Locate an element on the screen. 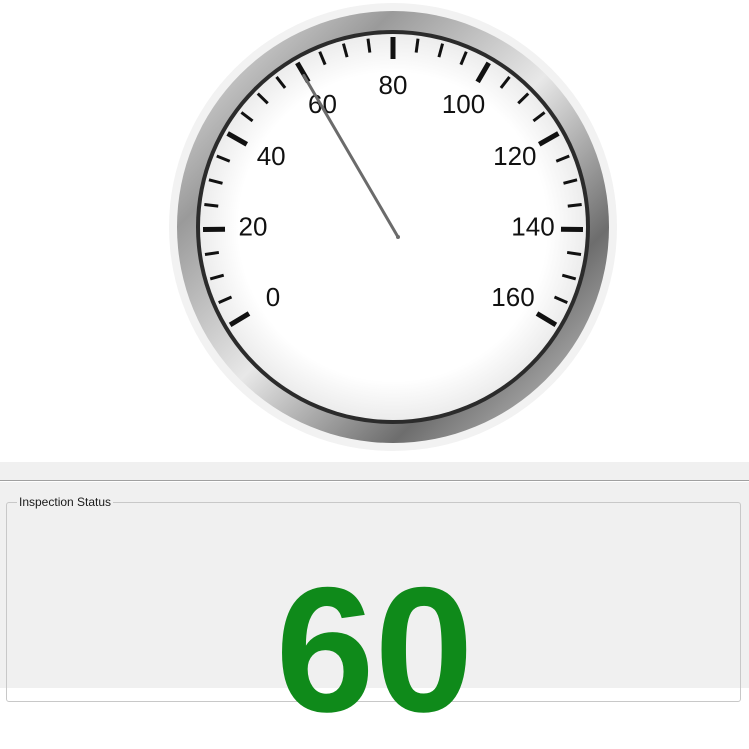  gauge-tick-label: 100 is located at coordinates (463, 104).